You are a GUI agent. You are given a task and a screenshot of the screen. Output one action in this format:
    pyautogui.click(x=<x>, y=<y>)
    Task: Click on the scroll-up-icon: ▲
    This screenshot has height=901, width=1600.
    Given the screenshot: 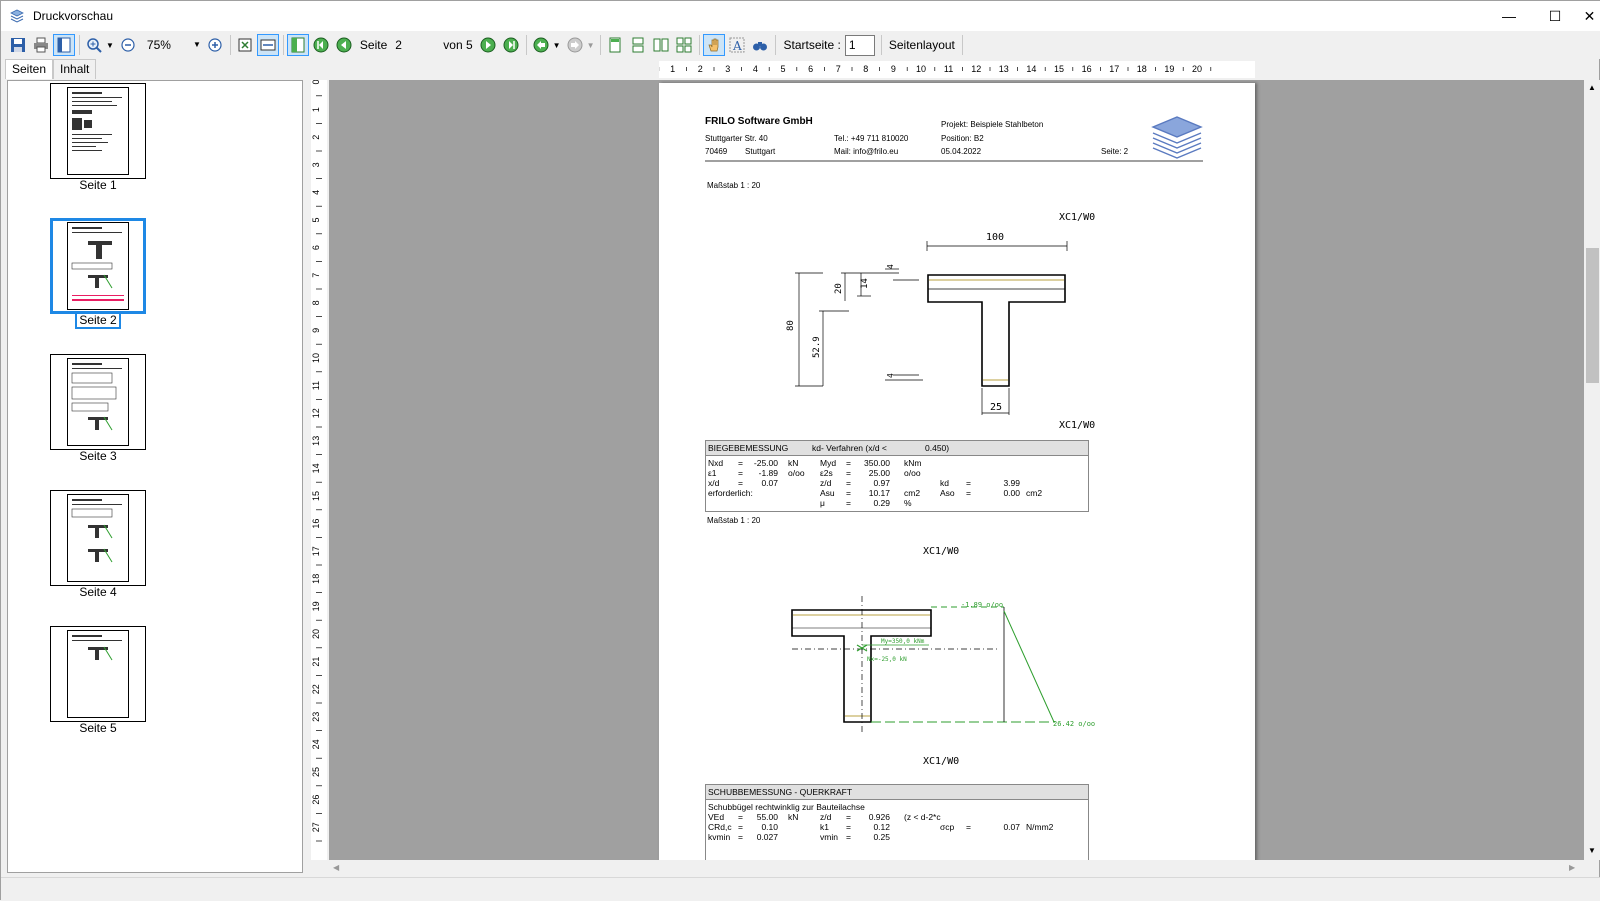 What is the action you would take?
    pyautogui.click(x=1592, y=87)
    